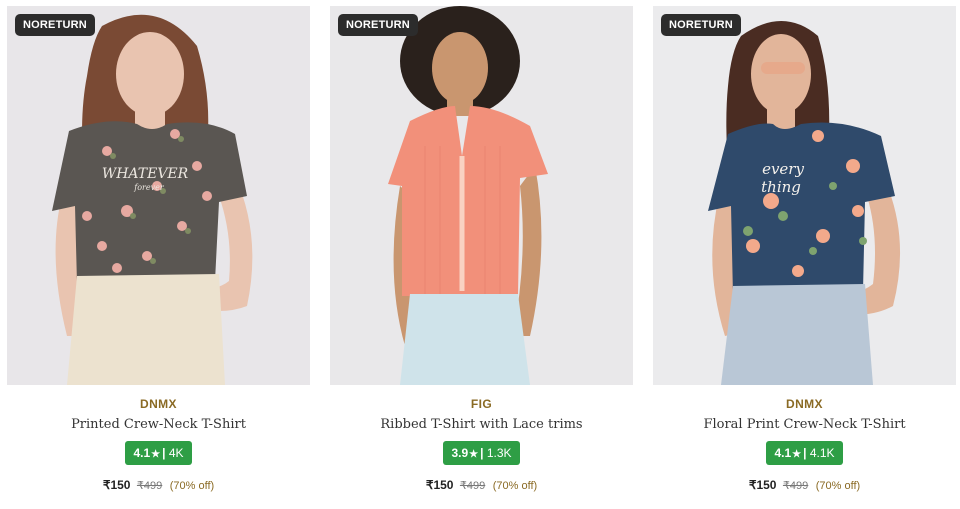 The width and height of the screenshot is (960, 509). I want to click on svg-text: forever, so click(149, 187).